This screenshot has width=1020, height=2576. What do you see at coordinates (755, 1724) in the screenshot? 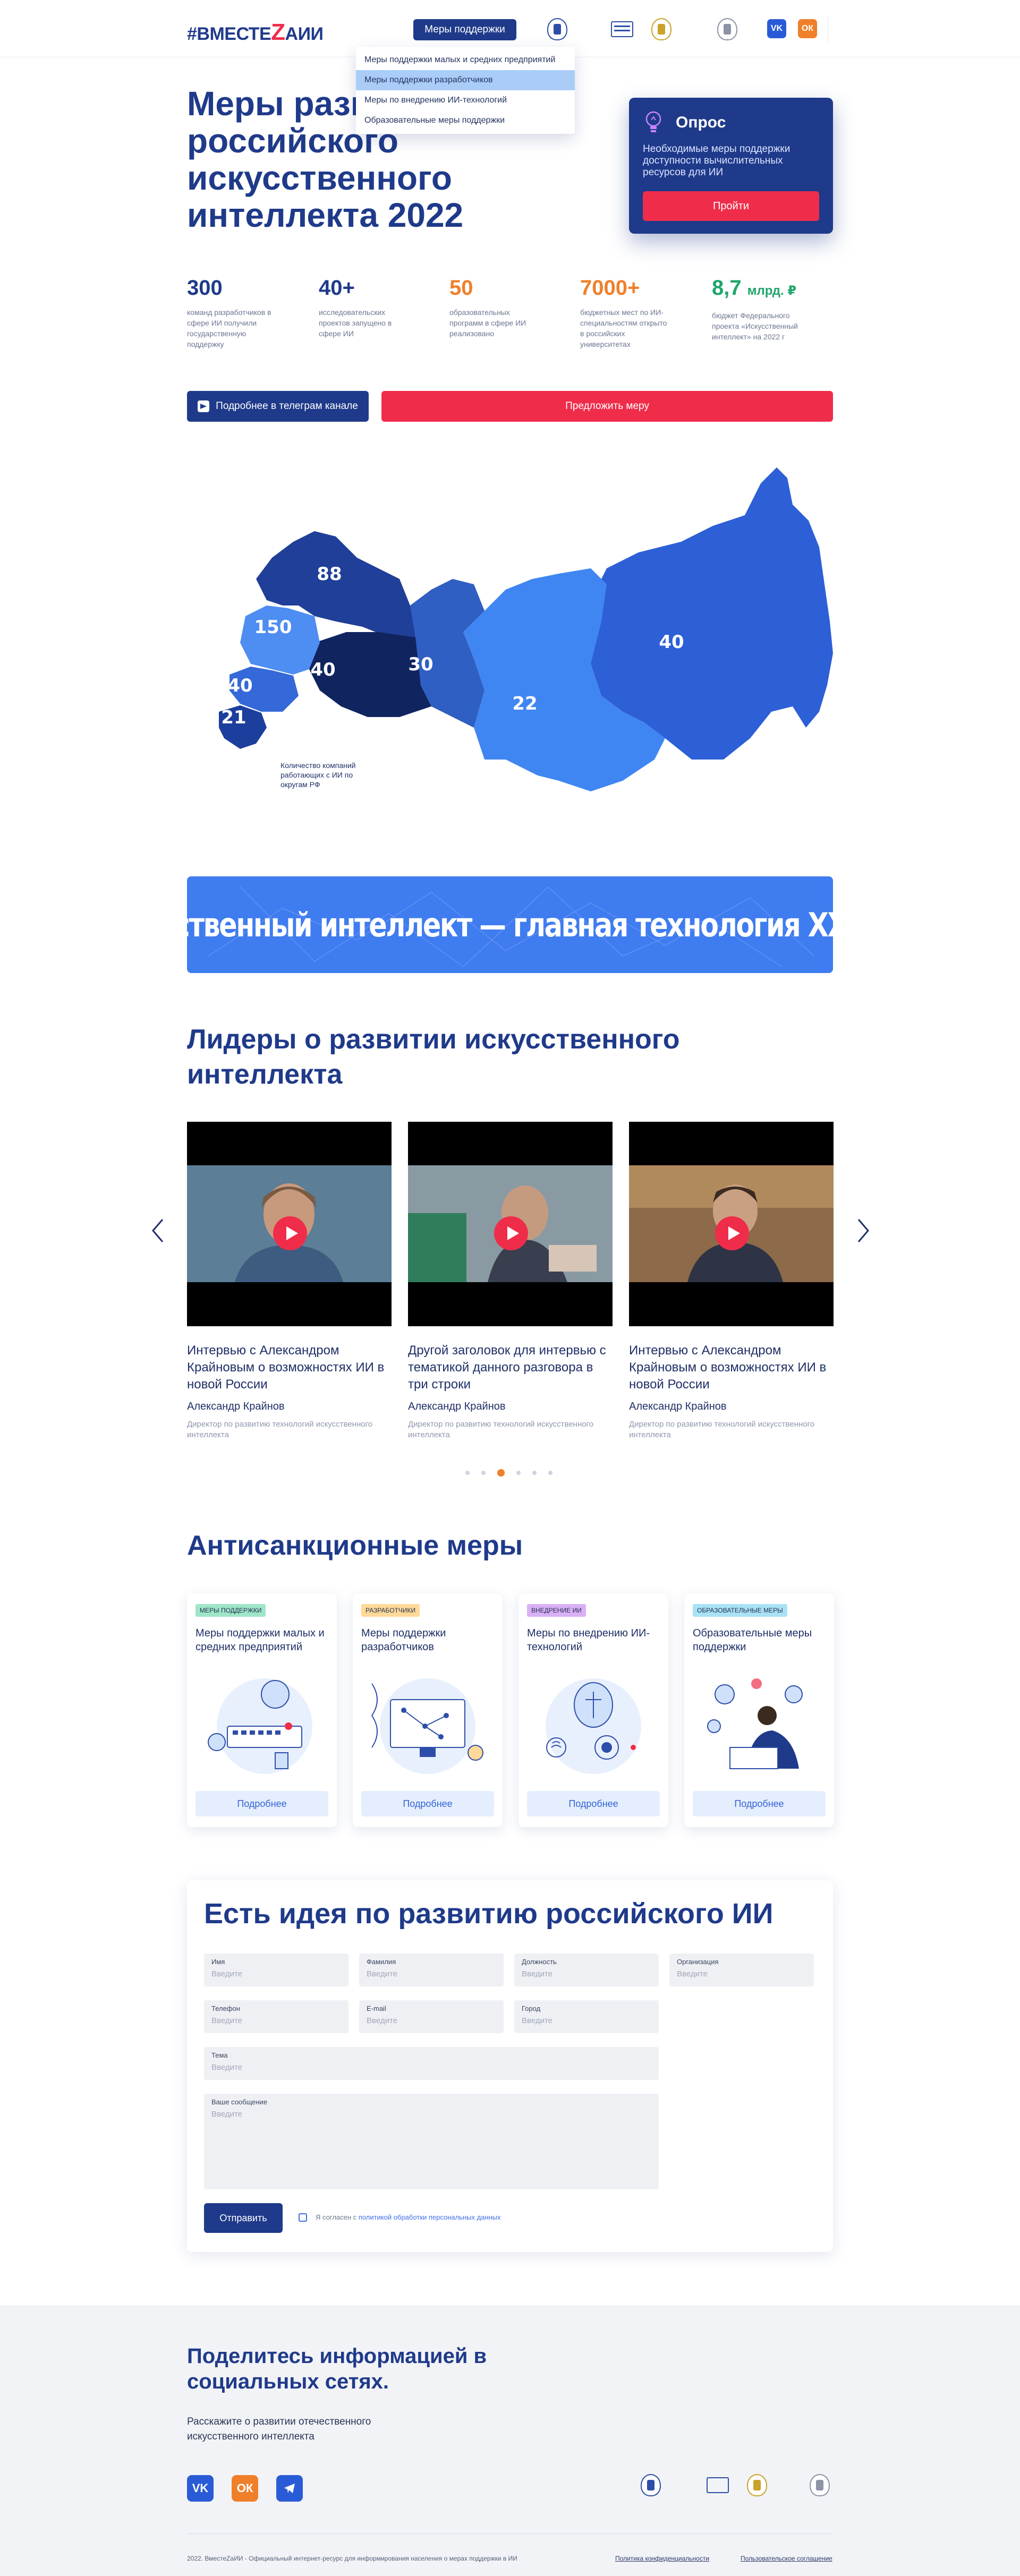
I see `student-laptop-illustration` at bounding box center [755, 1724].